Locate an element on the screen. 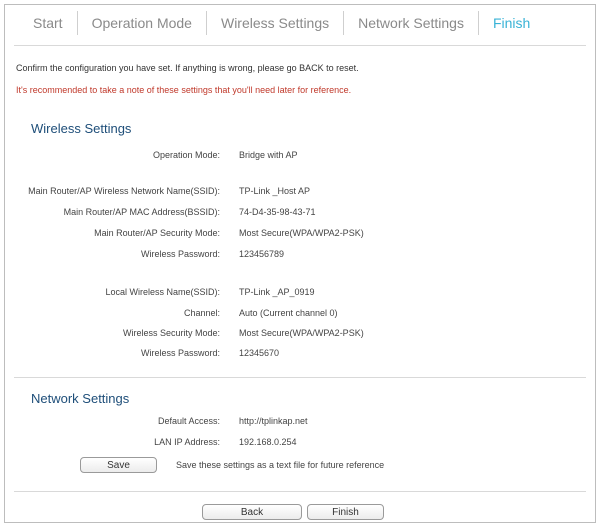  finish-button: Finish is located at coordinates (345, 512).